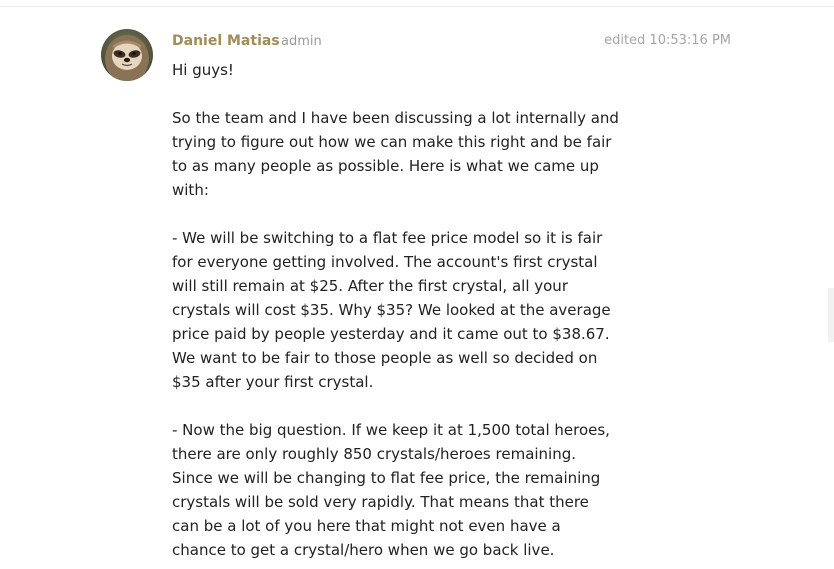 The width and height of the screenshot is (834, 569). Describe the element at coordinates (417, 6) in the screenshot. I see `top-divider` at that location.